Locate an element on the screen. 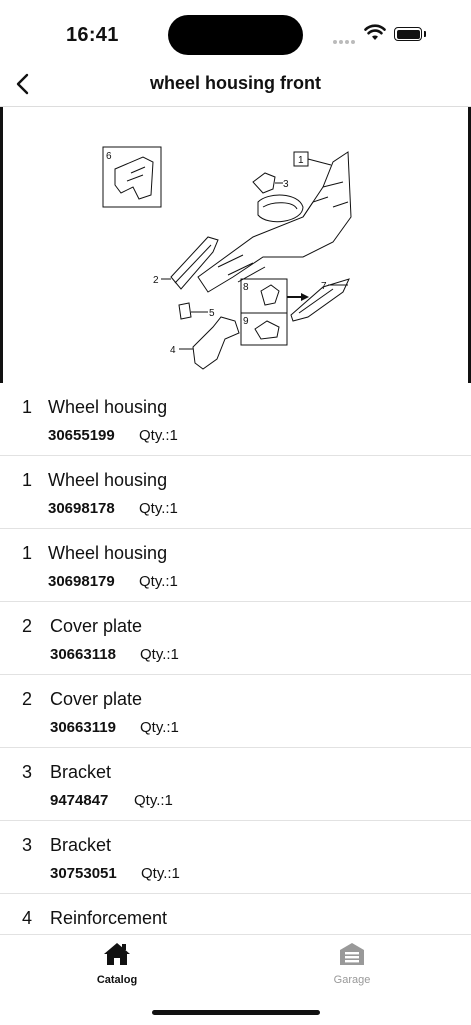 Image resolution: width=471 pixels, height=1025 pixels. part-row: 2 Cover plate 30663119 Qty.:1 is located at coordinates (235, 711).